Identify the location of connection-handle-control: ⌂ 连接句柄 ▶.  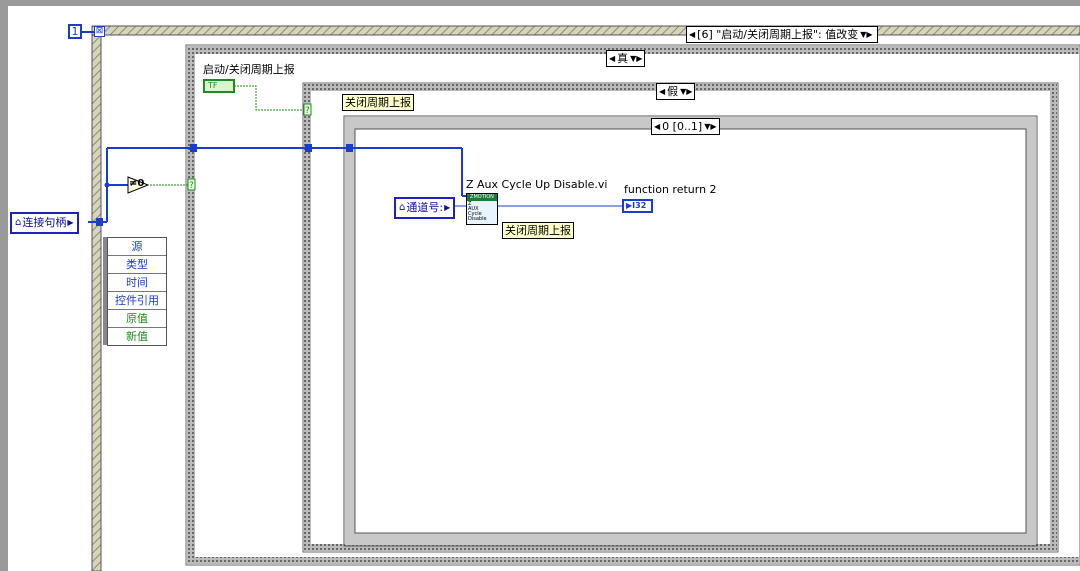
(44, 223).